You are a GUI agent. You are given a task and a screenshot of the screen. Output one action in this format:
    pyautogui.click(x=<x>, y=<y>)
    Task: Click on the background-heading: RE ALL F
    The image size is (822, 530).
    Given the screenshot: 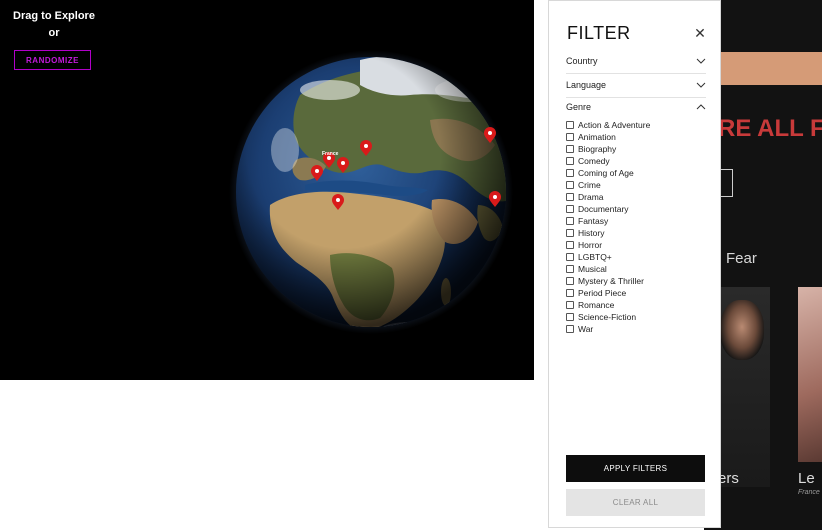 What is the action you would take?
    pyautogui.click(x=770, y=128)
    